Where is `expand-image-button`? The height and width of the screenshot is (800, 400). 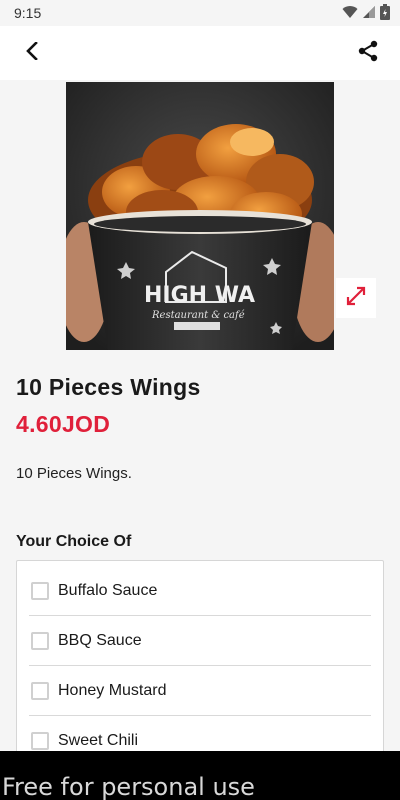
expand-image-button is located at coordinates (356, 298).